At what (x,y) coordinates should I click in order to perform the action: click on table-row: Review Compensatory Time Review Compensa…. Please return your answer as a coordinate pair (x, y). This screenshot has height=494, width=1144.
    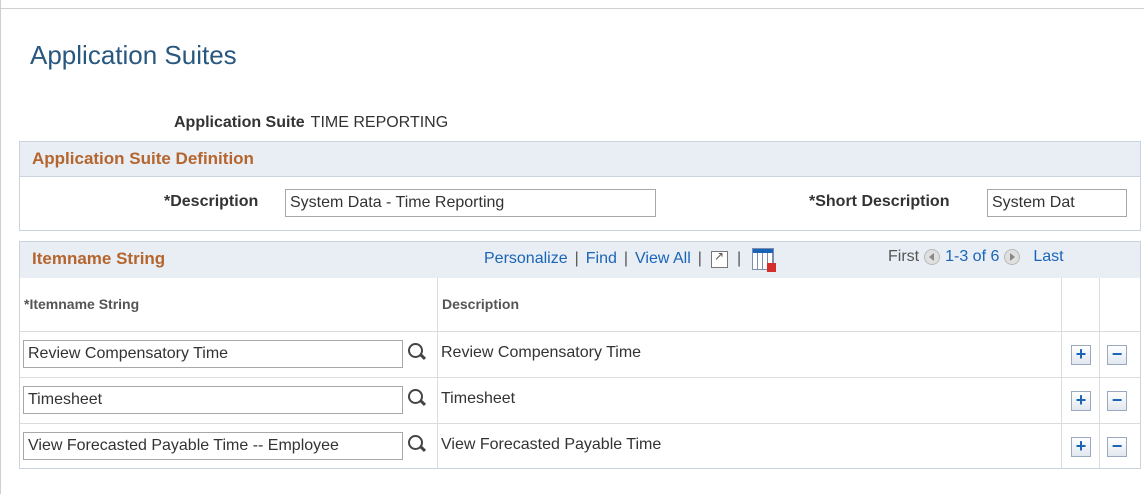
    Looking at the image, I should click on (580, 354).